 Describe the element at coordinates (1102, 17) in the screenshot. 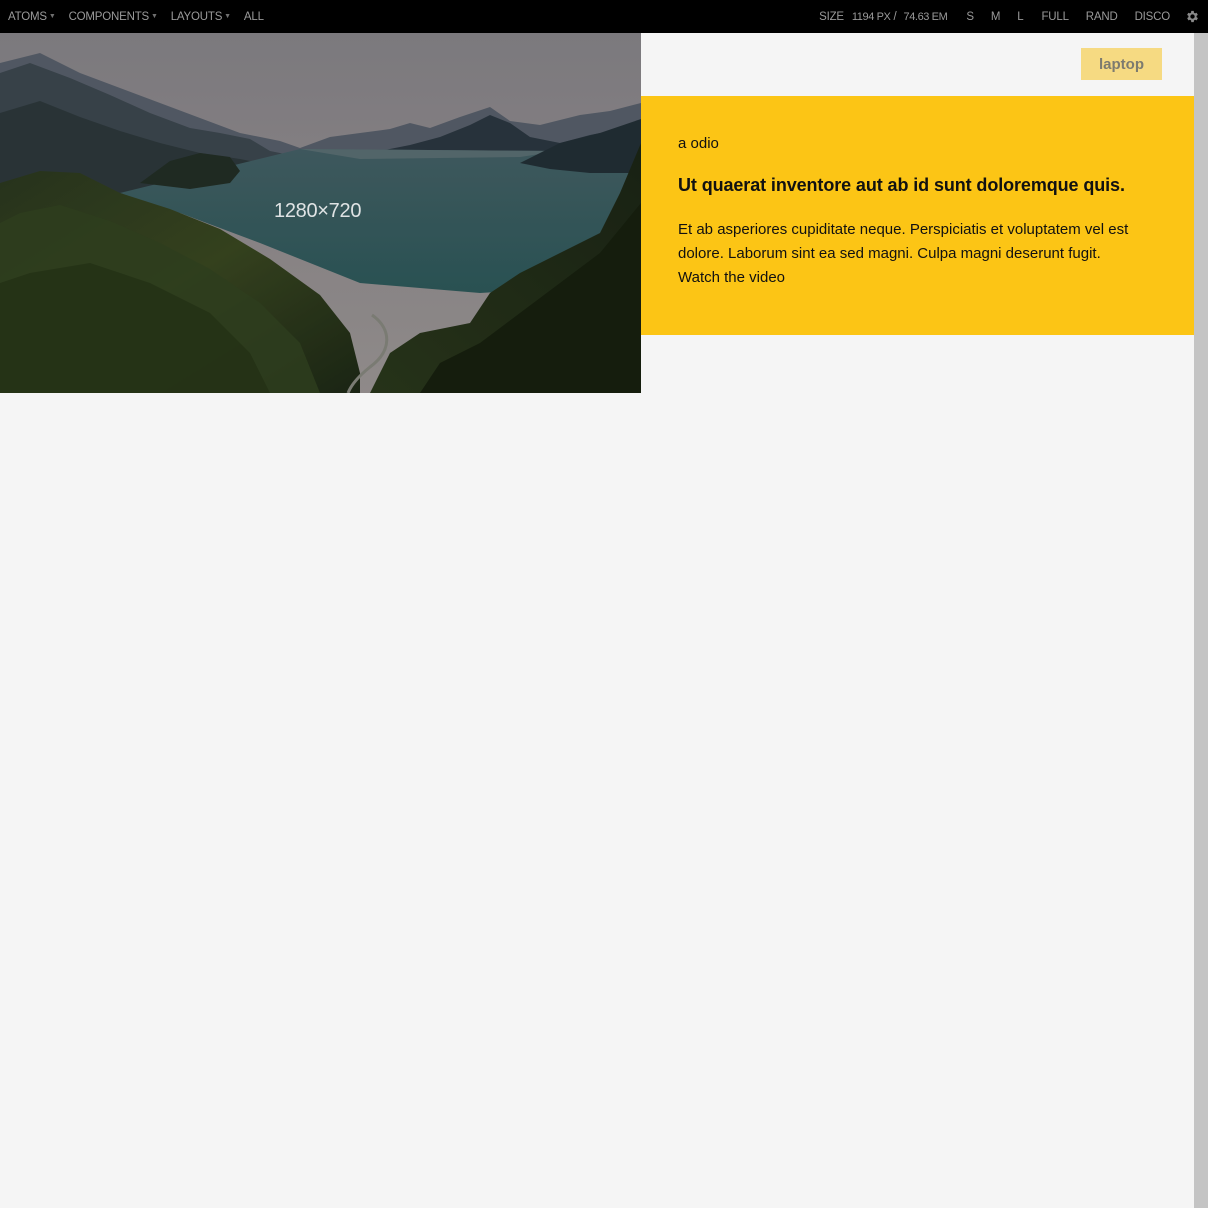

I see `size-random-button: RAND` at that location.